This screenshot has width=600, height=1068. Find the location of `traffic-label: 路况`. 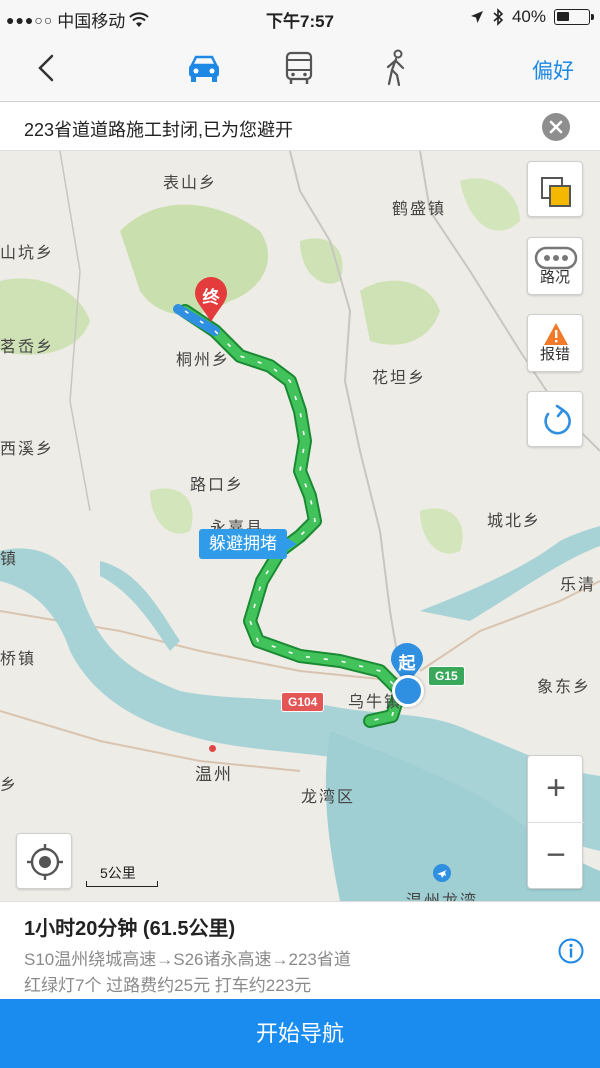

traffic-label: 路况 is located at coordinates (554, 277).